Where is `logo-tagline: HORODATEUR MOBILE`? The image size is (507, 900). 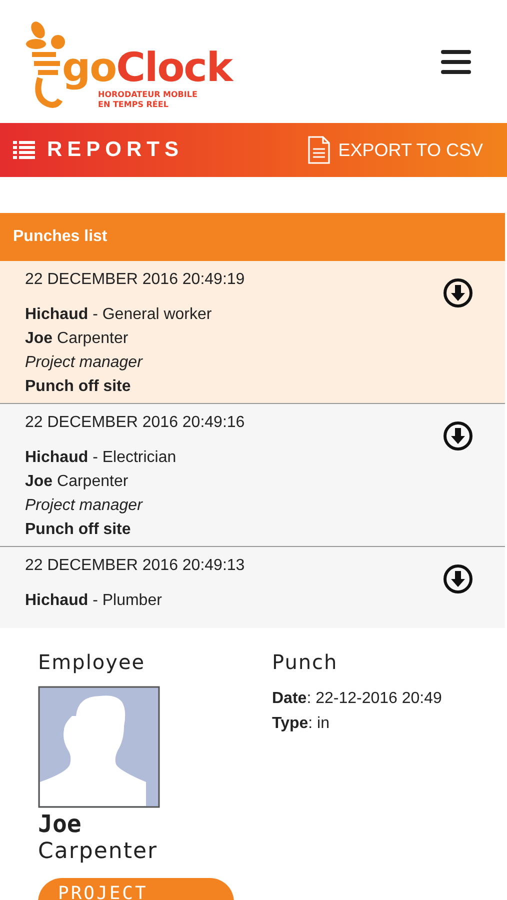
logo-tagline: HORODATEUR MOBILE is located at coordinates (148, 95).